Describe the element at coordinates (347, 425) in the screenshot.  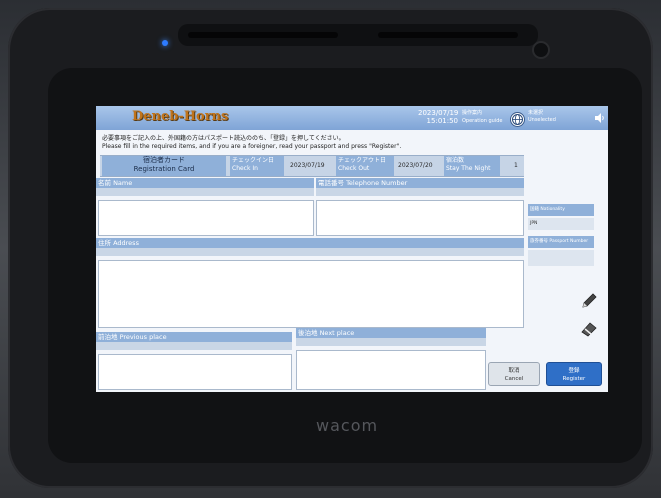
I see `brand-logo: wacom` at that location.